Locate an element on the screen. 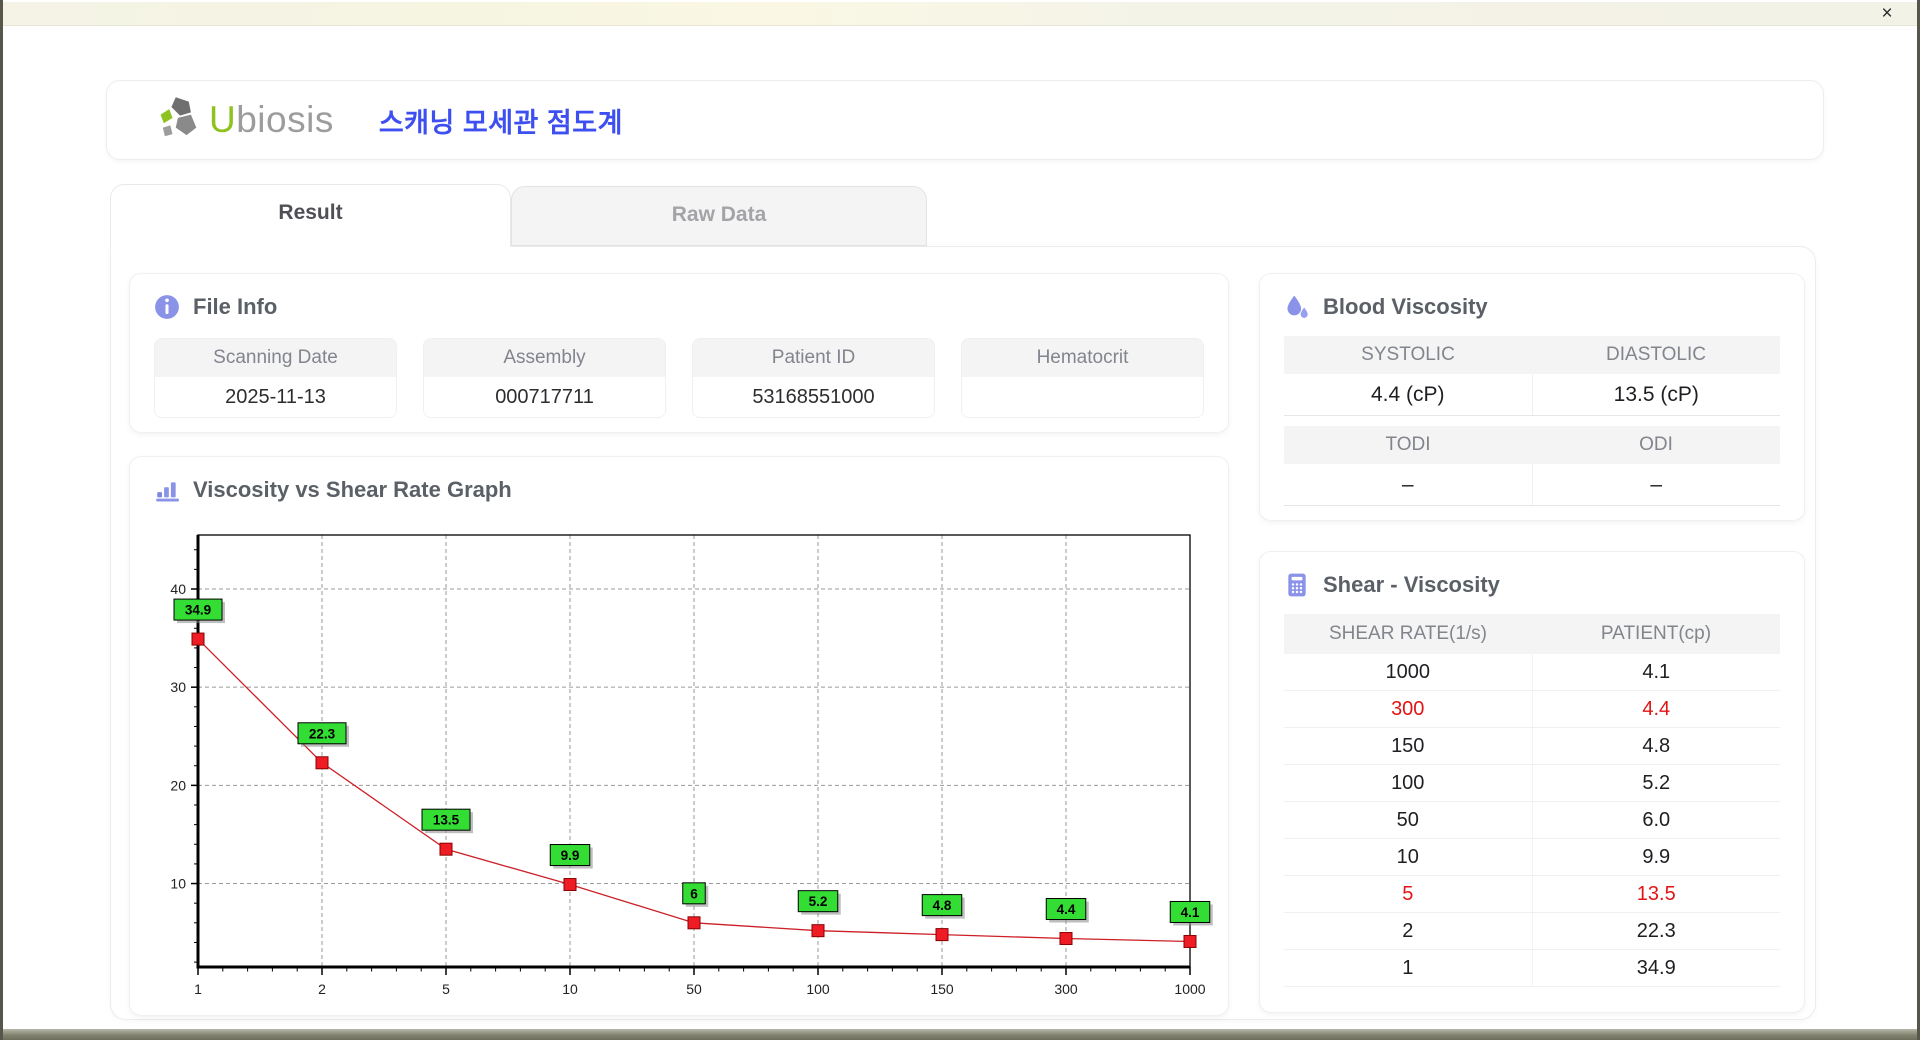 The image size is (1920, 1040). table-row: 1000 4.1 is located at coordinates (1532, 672).